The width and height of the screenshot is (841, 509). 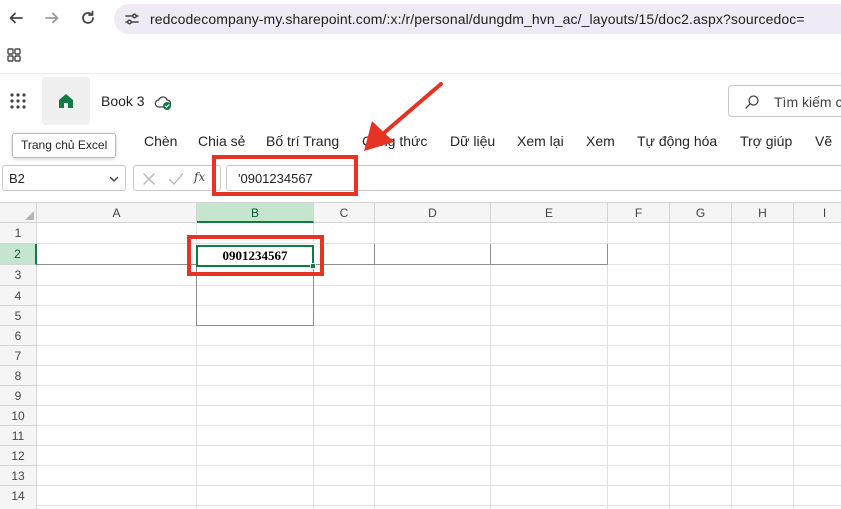 What do you see at coordinates (807, 102) in the screenshot?
I see `search-placeholder: Tìm kiếm c` at bounding box center [807, 102].